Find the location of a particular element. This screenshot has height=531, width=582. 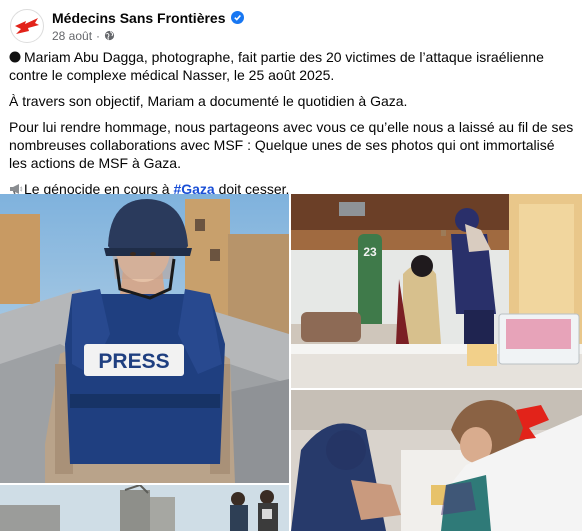

photo-msf-consultation-image is located at coordinates (436, 460).